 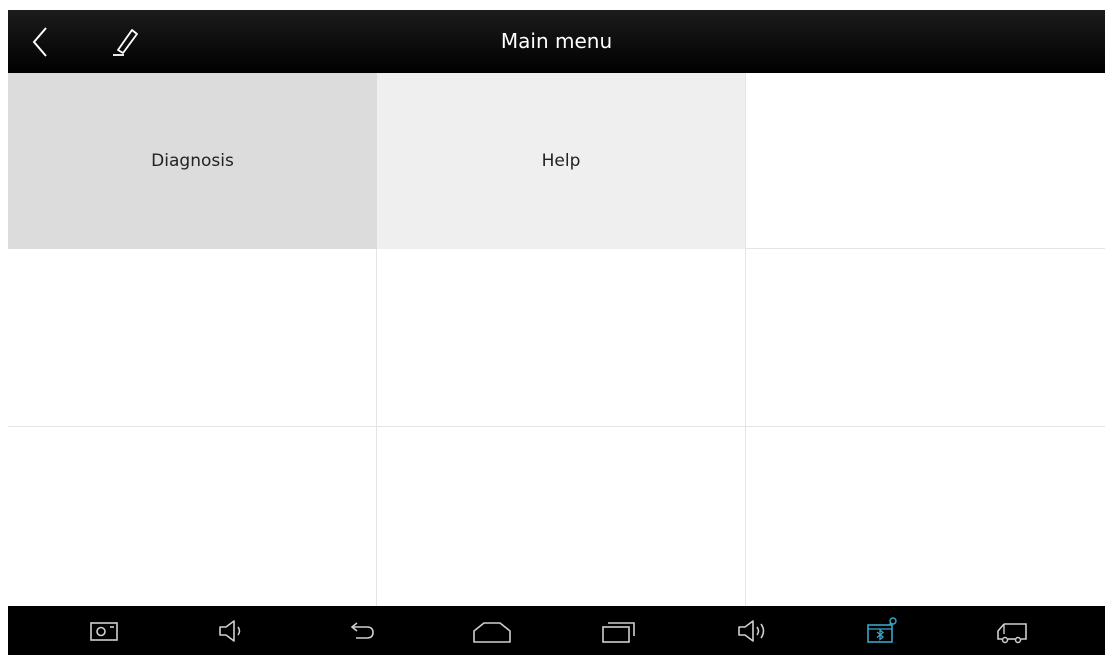 I want to click on chevron-left-icon, so click(x=39, y=42).